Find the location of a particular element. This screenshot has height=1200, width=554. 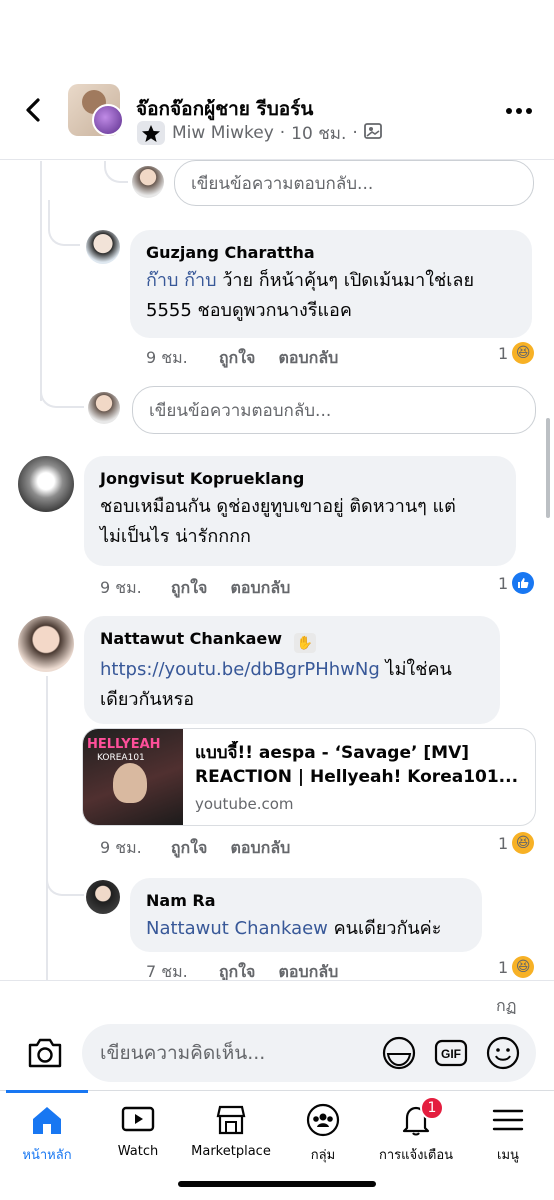

comment-time: 7 ชม. is located at coordinates (167, 971).